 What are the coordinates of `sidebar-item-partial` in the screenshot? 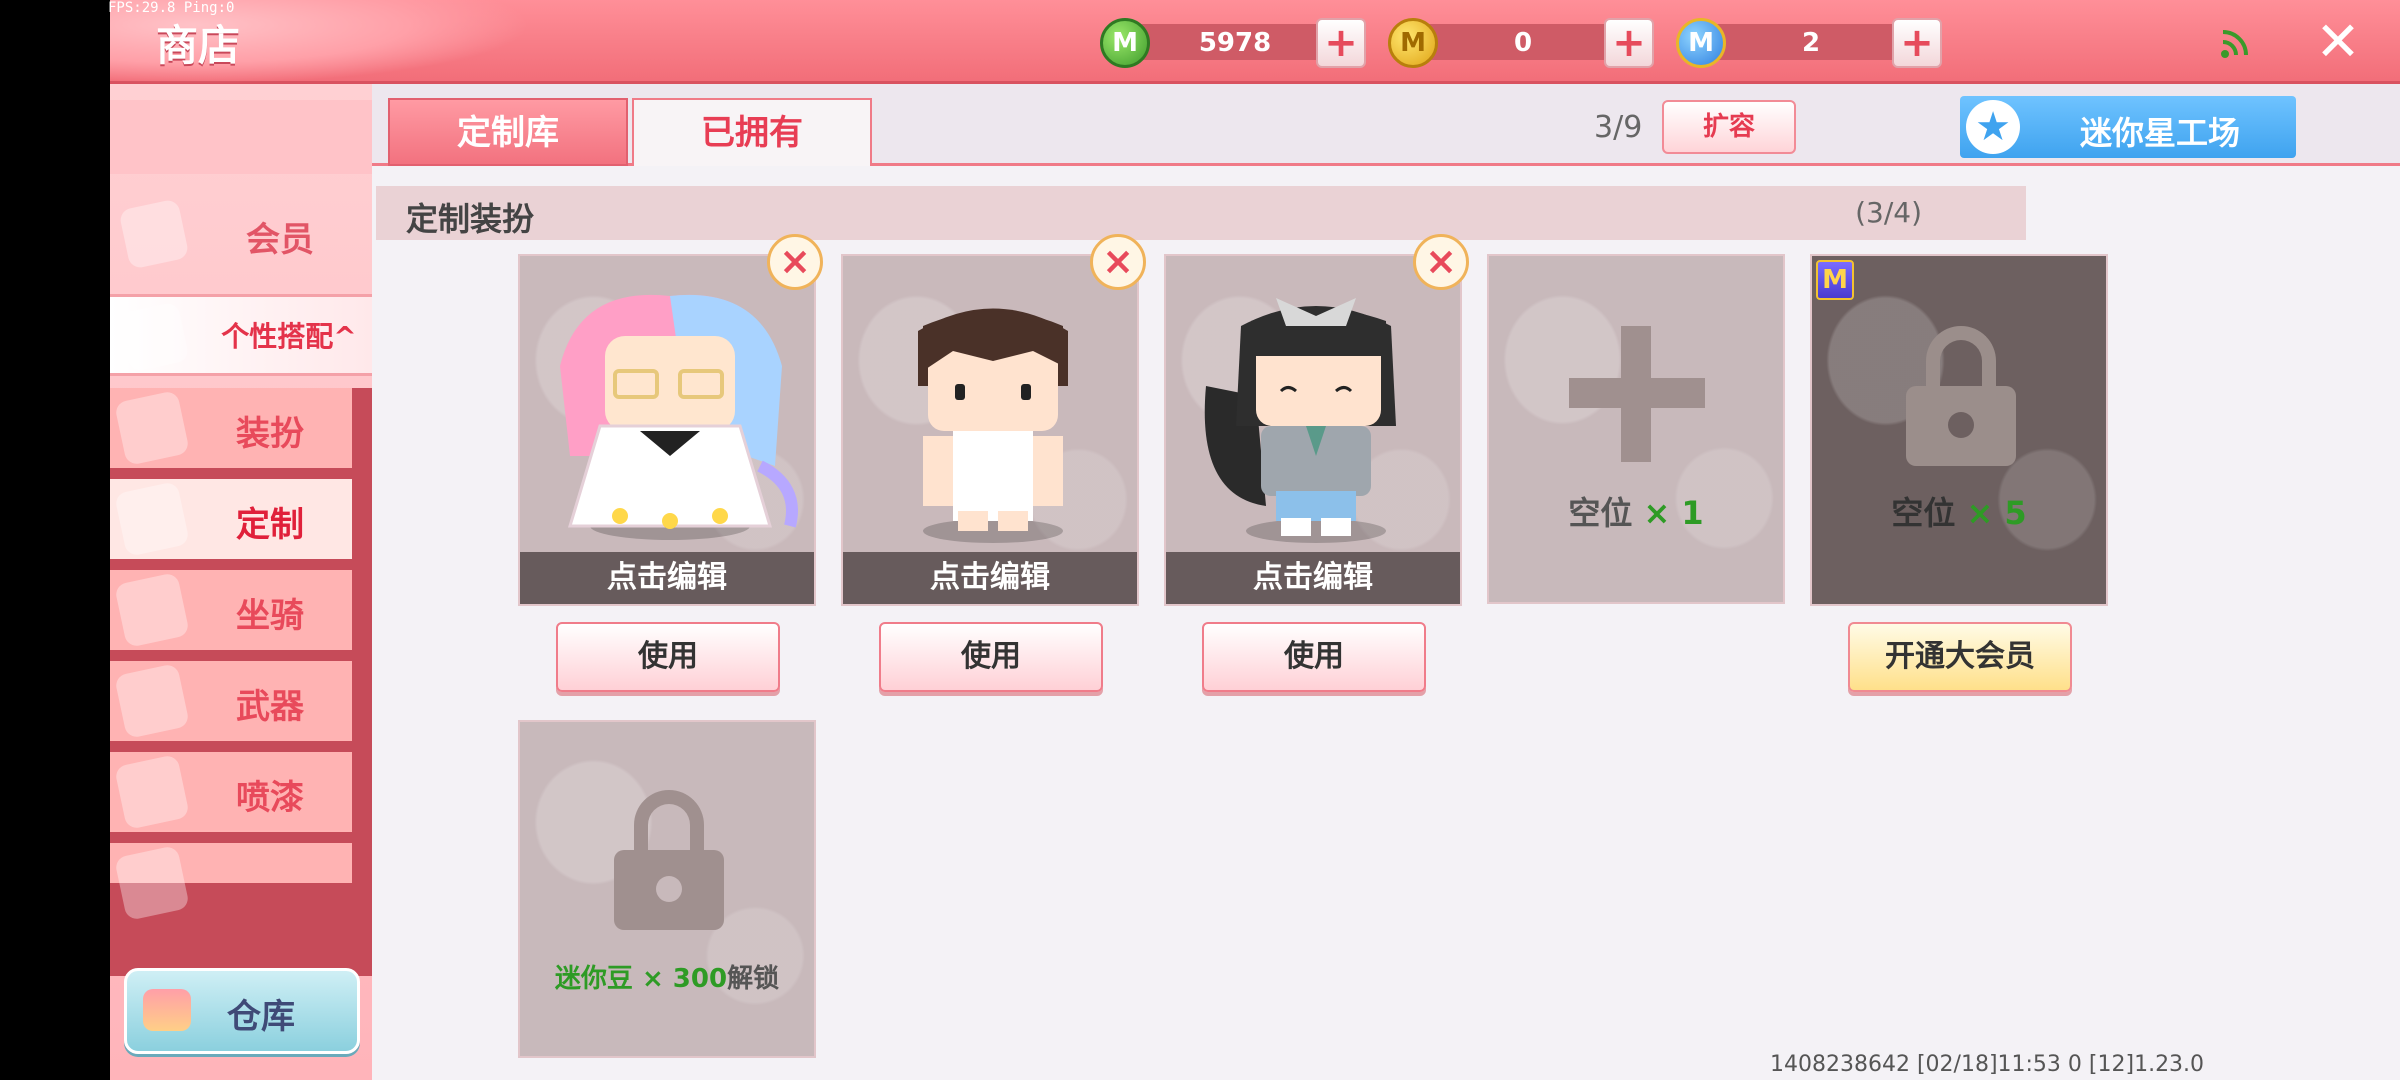 It's located at (231, 882).